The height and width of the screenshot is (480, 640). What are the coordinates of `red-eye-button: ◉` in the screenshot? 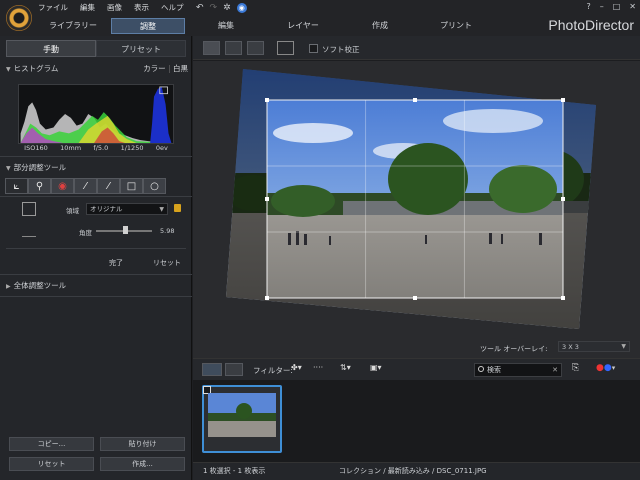 It's located at (62, 186).